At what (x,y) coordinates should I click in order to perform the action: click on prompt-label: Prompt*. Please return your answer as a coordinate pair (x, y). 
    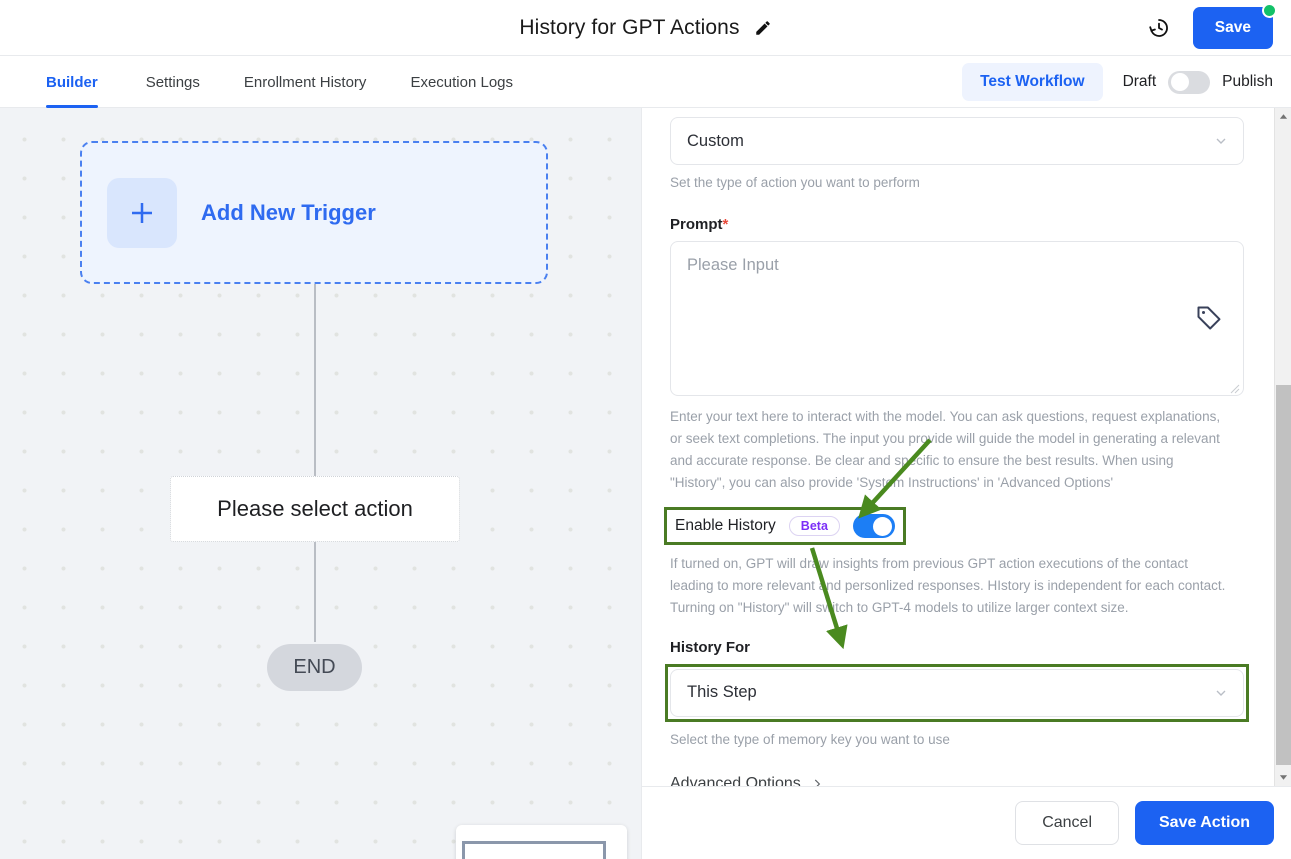
    Looking at the image, I should click on (957, 224).